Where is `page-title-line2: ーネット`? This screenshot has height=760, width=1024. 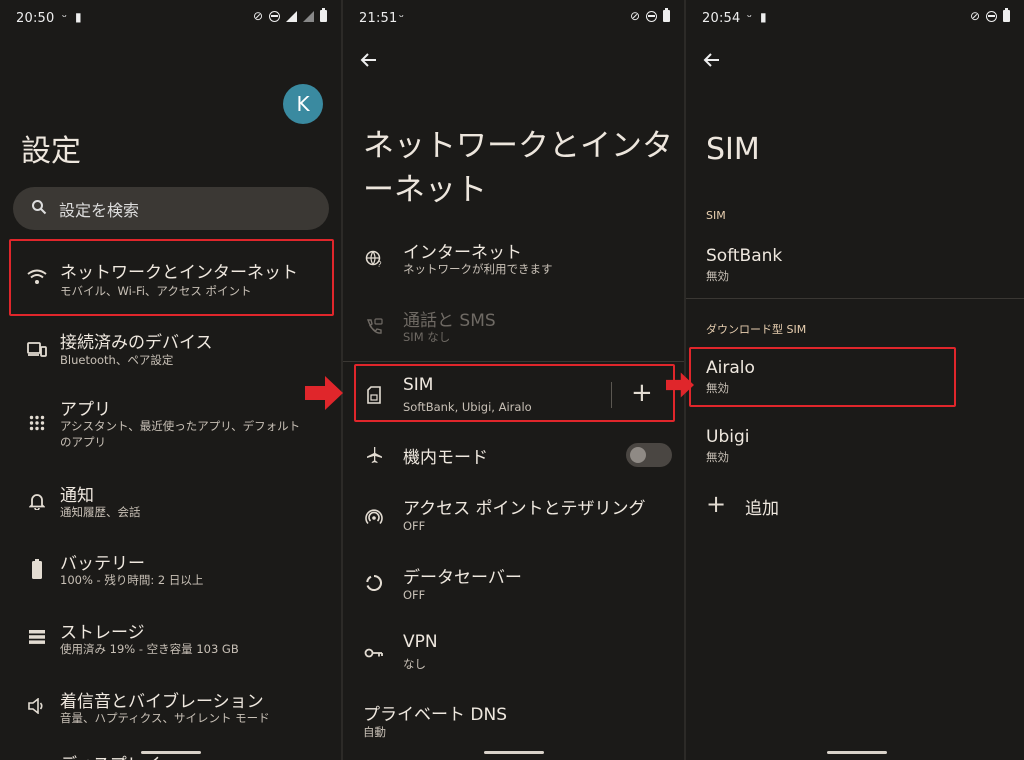
page-title-line2: ーネット is located at coordinates (425, 190).